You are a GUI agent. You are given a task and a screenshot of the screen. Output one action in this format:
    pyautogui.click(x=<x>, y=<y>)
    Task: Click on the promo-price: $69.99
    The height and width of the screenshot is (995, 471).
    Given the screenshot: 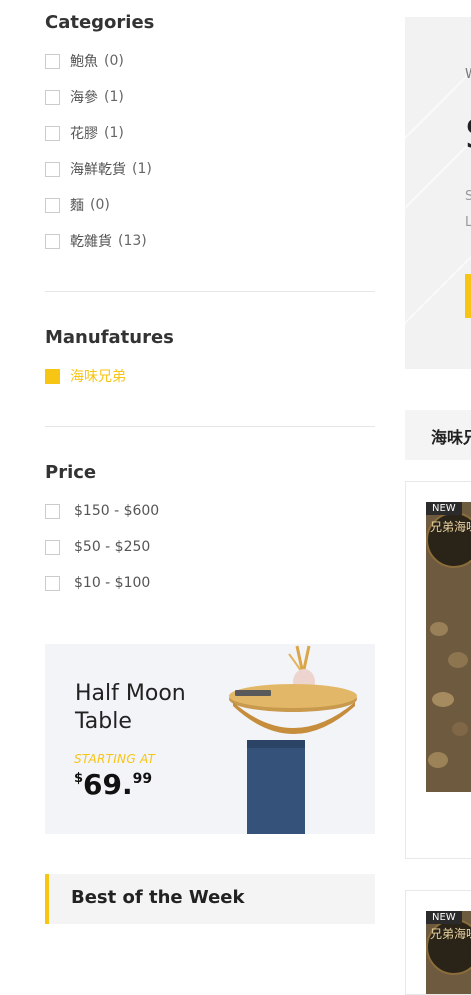 What is the action you would take?
    pyautogui.click(x=113, y=784)
    